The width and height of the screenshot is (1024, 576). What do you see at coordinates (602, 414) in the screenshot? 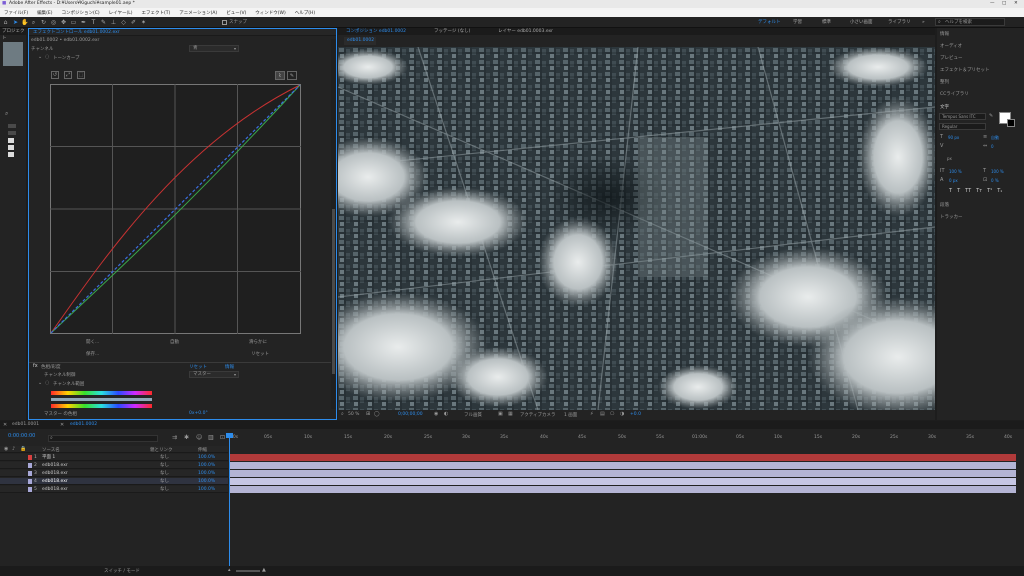
I see `timeline-icon: ▤` at bounding box center [602, 414].